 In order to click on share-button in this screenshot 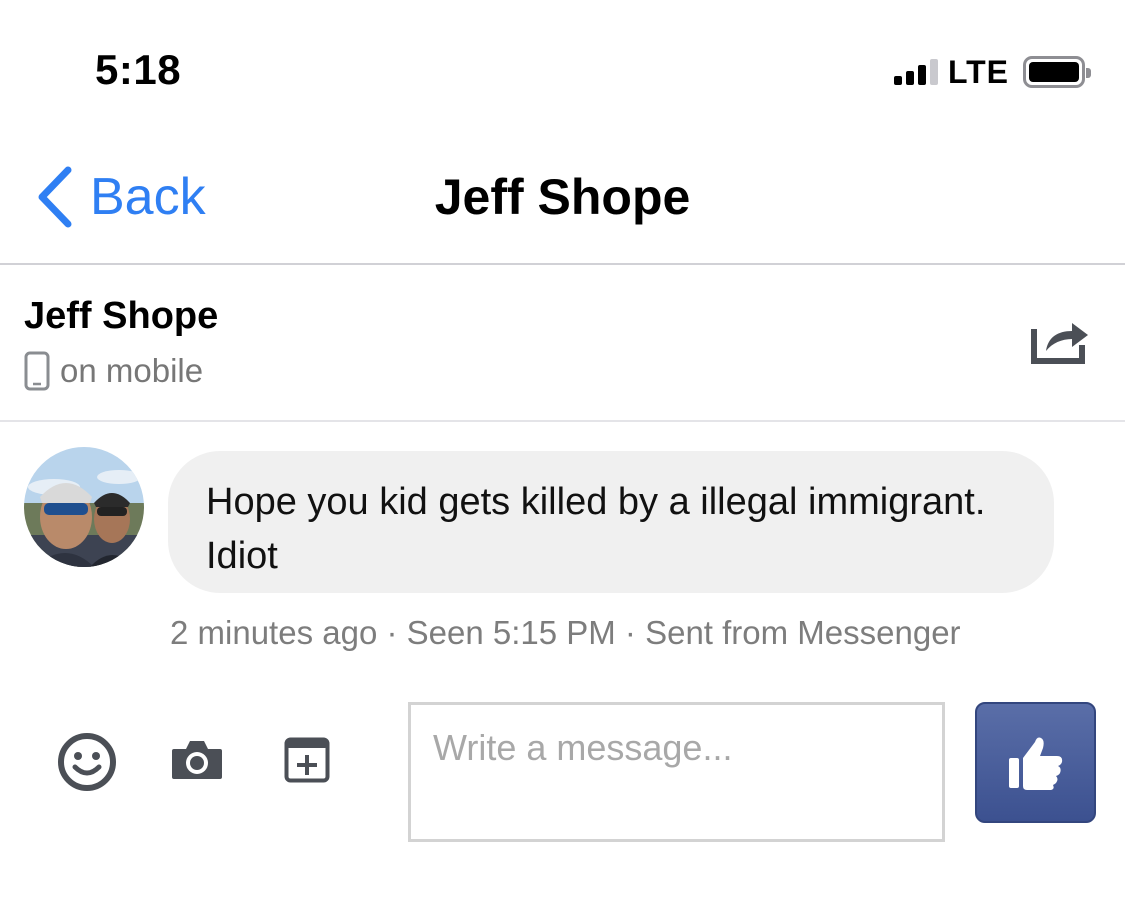, I will do `click(1060, 339)`.